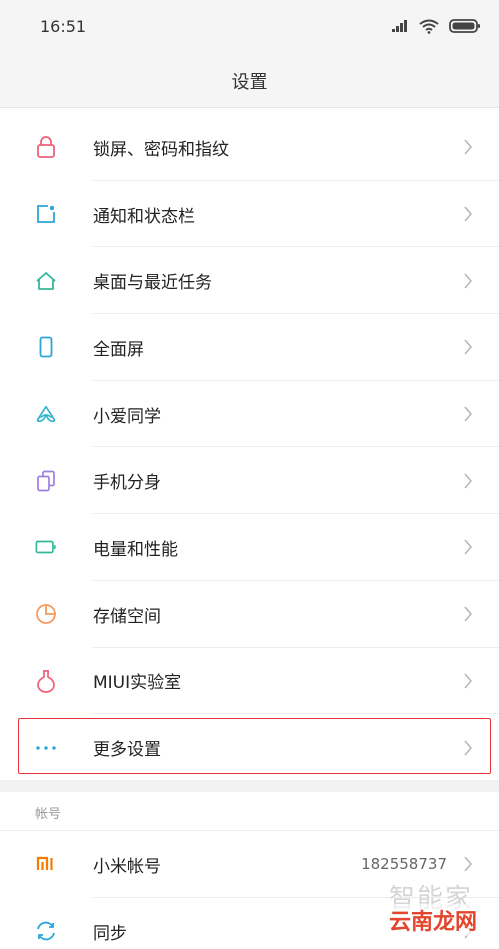 Image resolution: width=499 pixels, height=949 pixels. Describe the element at coordinates (137, 683) in the screenshot. I see `settings-item-label: MIUI实验室` at that location.